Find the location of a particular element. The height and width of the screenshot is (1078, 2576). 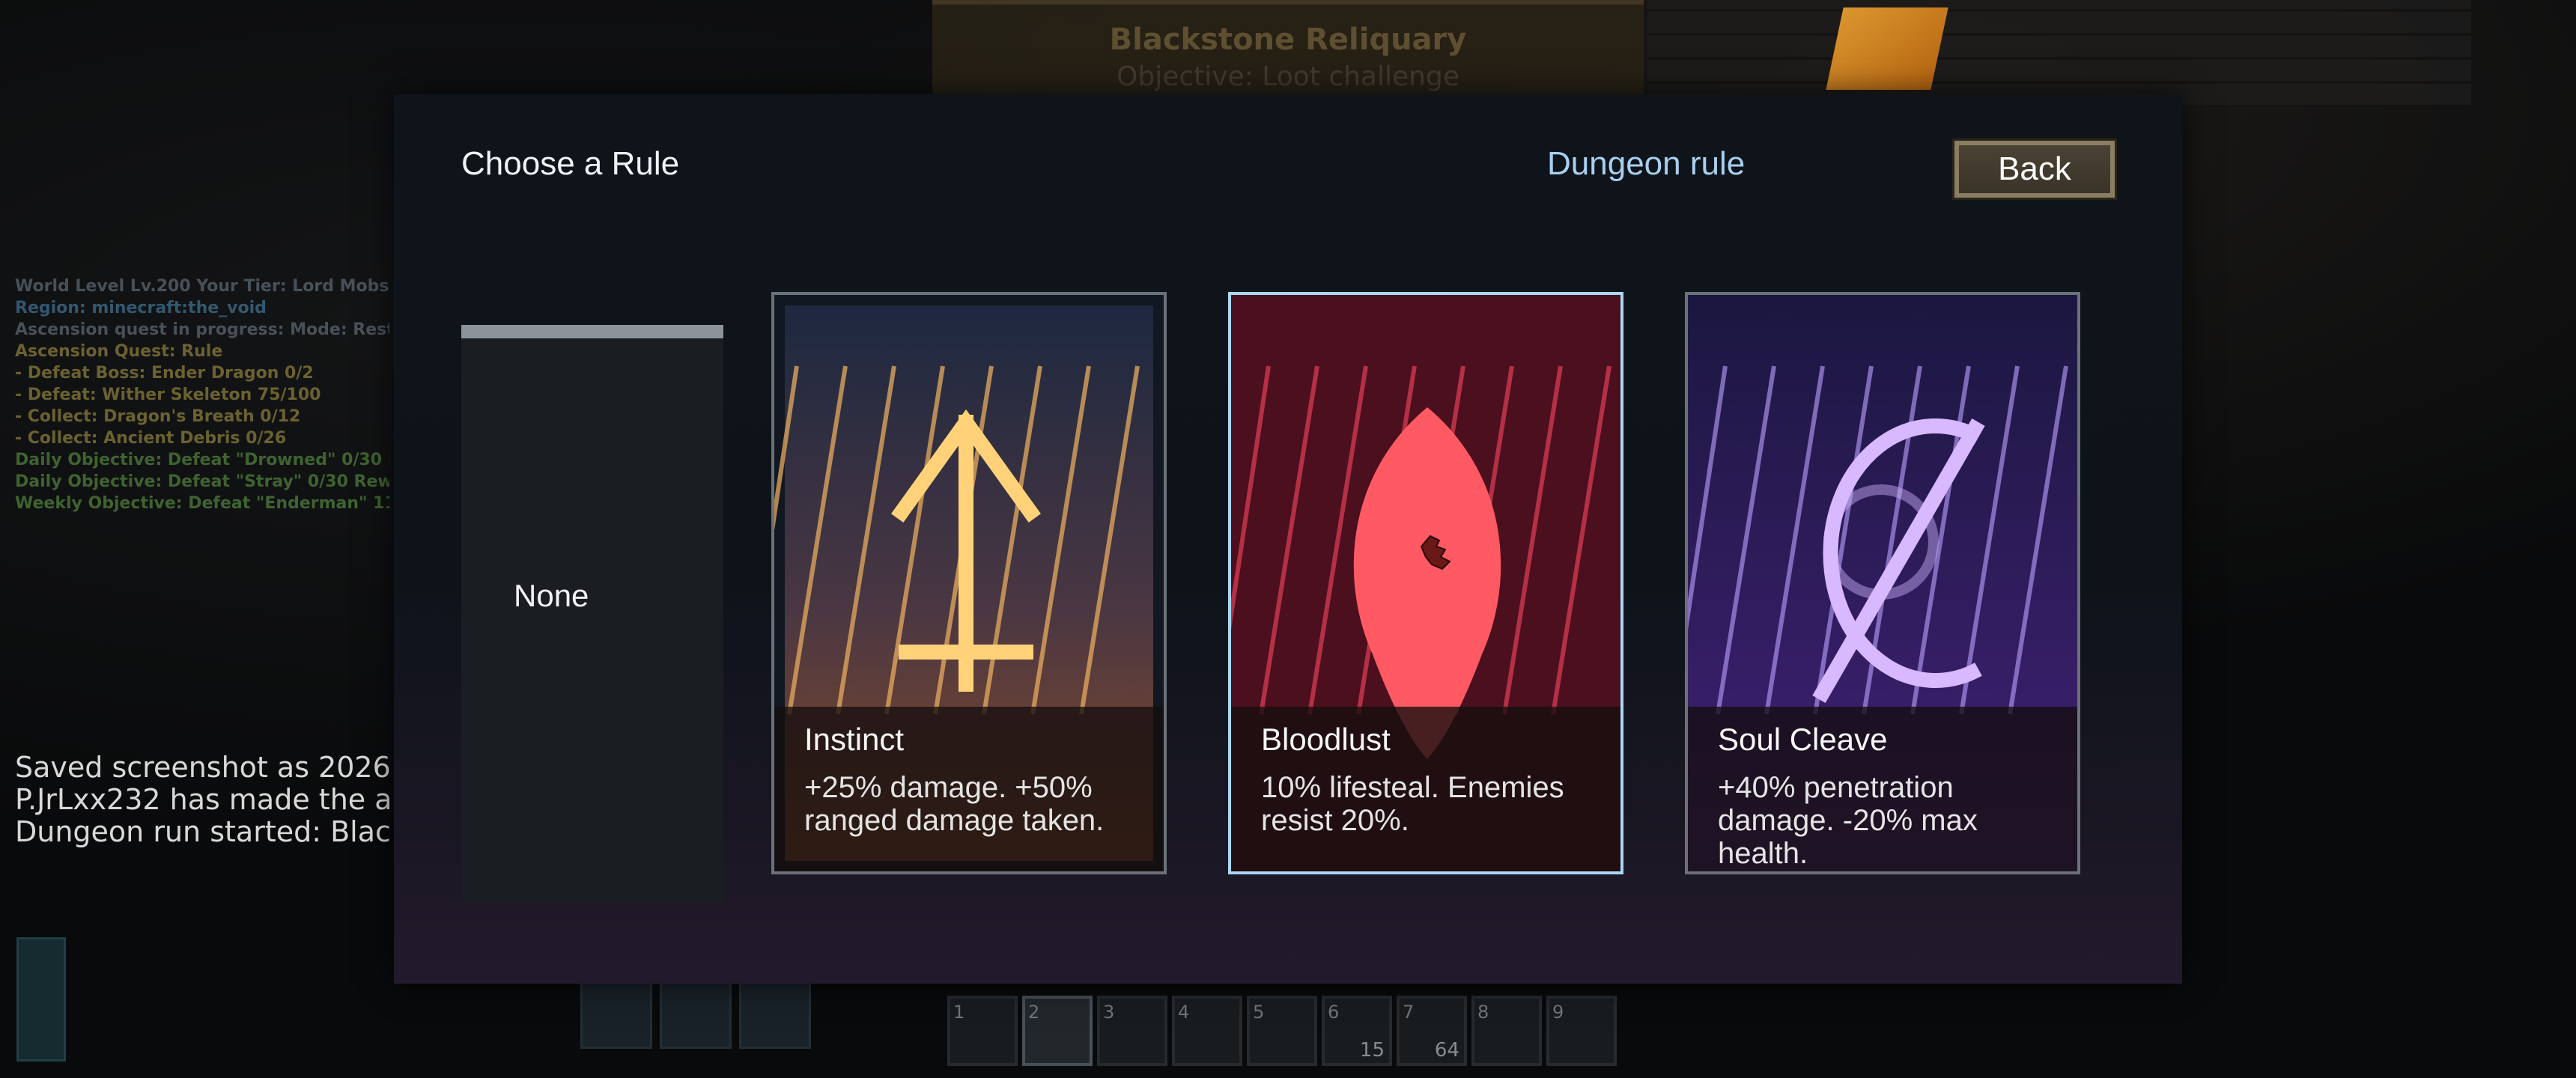

orange-block-icon is located at coordinates (1887, 48).